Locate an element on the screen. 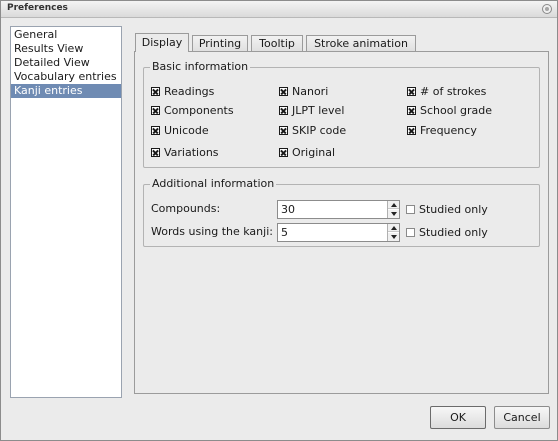 The height and width of the screenshot is (441, 558). original-checkbox: Original is located at coordinates (307, 152).